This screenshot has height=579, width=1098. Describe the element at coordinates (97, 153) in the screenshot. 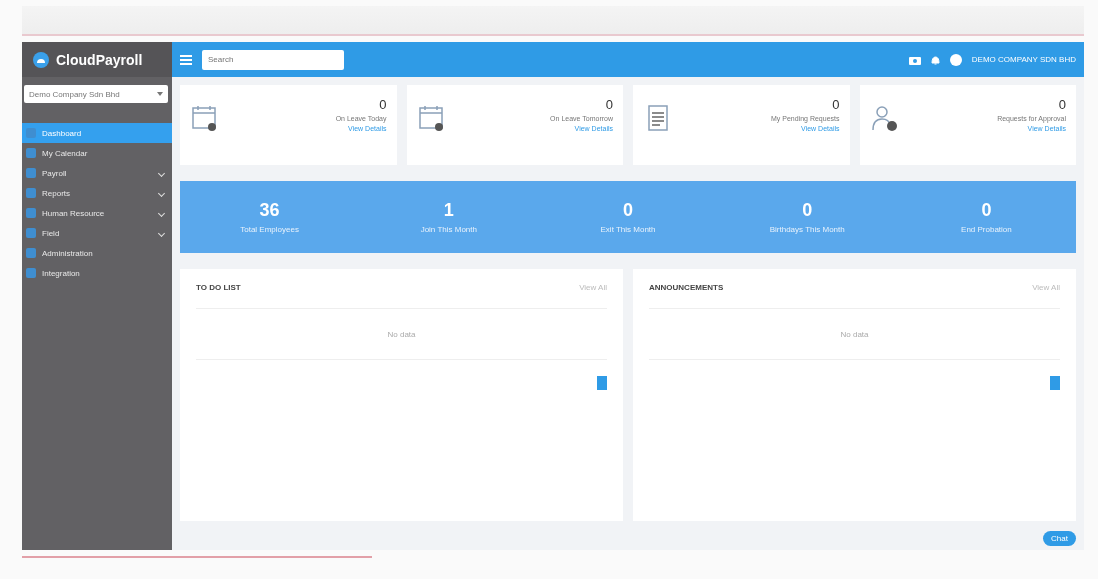

I see `sidebar-item: My Calendar` at that location.